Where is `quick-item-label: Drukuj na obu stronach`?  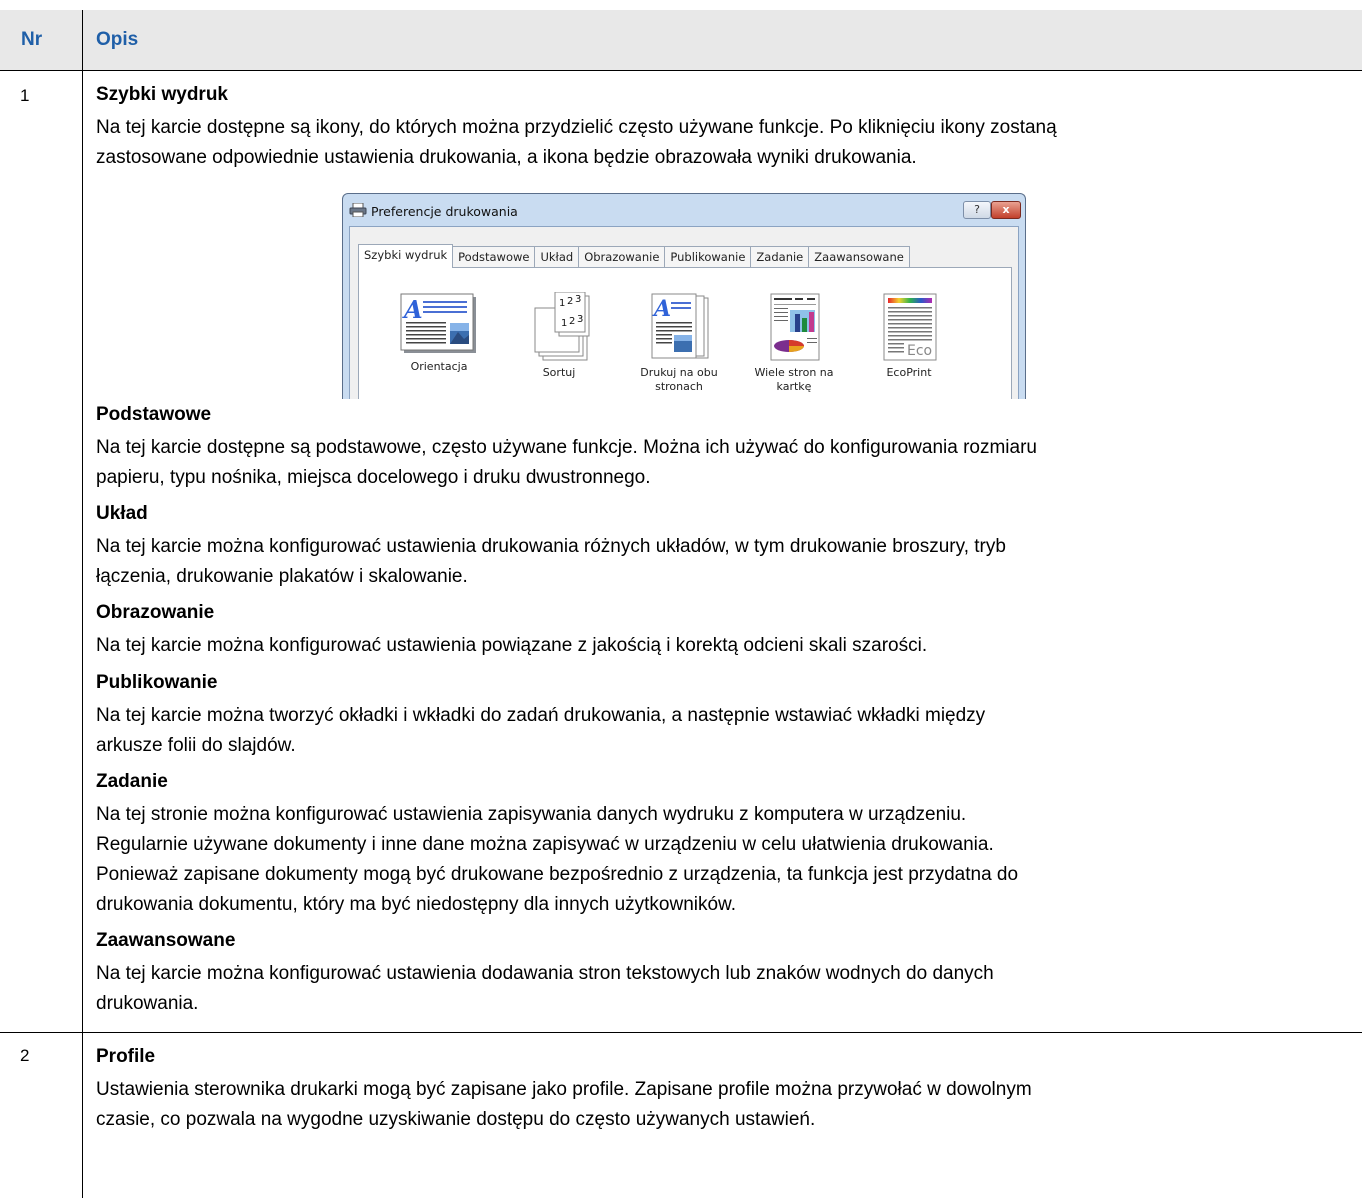 quick-item-label: Drukuj na obu stronach is located at coordinates (679, 379).